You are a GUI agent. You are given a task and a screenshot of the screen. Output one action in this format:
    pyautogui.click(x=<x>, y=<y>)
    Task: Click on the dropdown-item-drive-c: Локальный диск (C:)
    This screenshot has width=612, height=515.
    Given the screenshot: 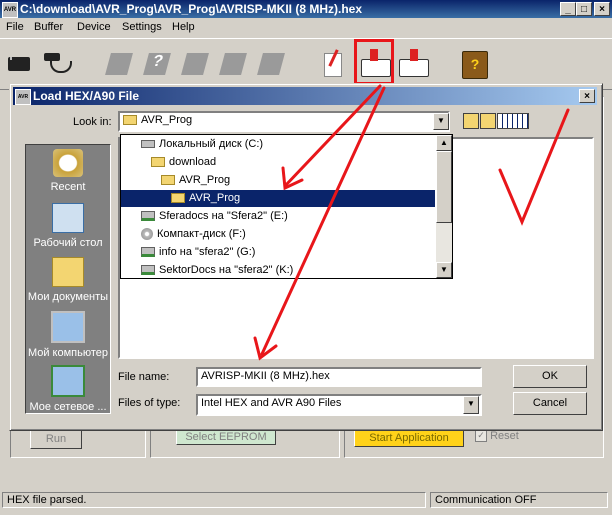 What is the action you would take?
    pyautogui.click(x=202, y=144)
    